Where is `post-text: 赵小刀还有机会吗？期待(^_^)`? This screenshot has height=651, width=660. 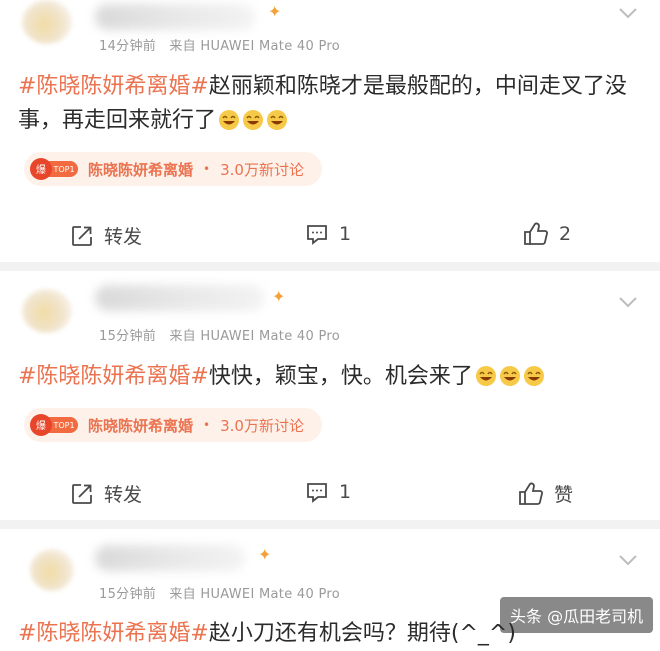
post-text: 赵小刀还有机会吗？期待(^_^) is located at coordinates (362, 633).